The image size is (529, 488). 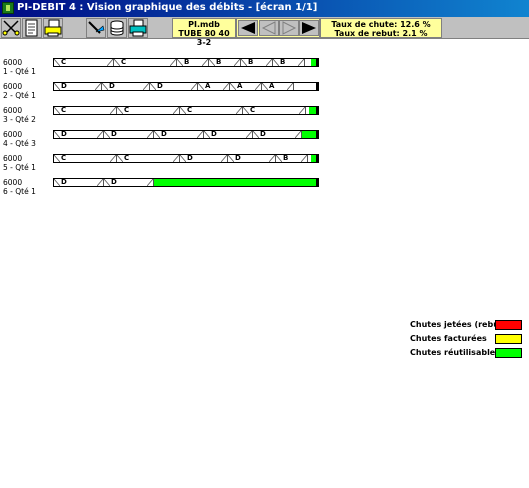 I want to click on stock-bar: CCCC, so click(x=186, y=110).